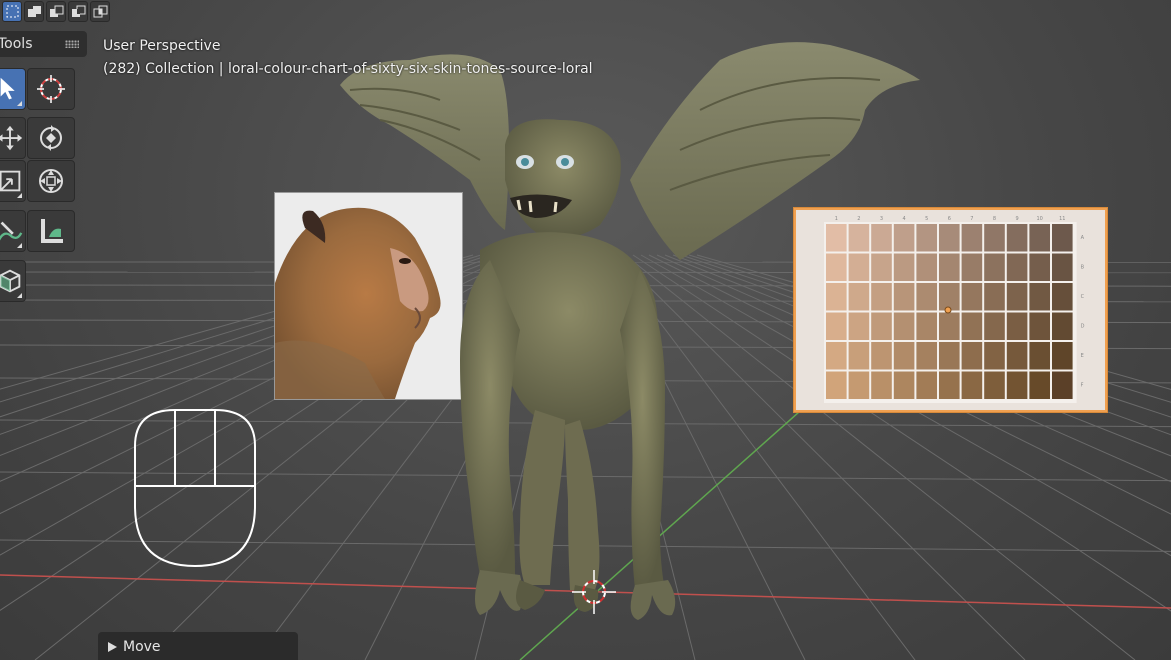 Image resolution: width=1171 pixels, height=660 pixels. What do you see at coordinates (13, 181) in the screenshot?
I see `scale-tool-button` at bounding box center [13, 181].